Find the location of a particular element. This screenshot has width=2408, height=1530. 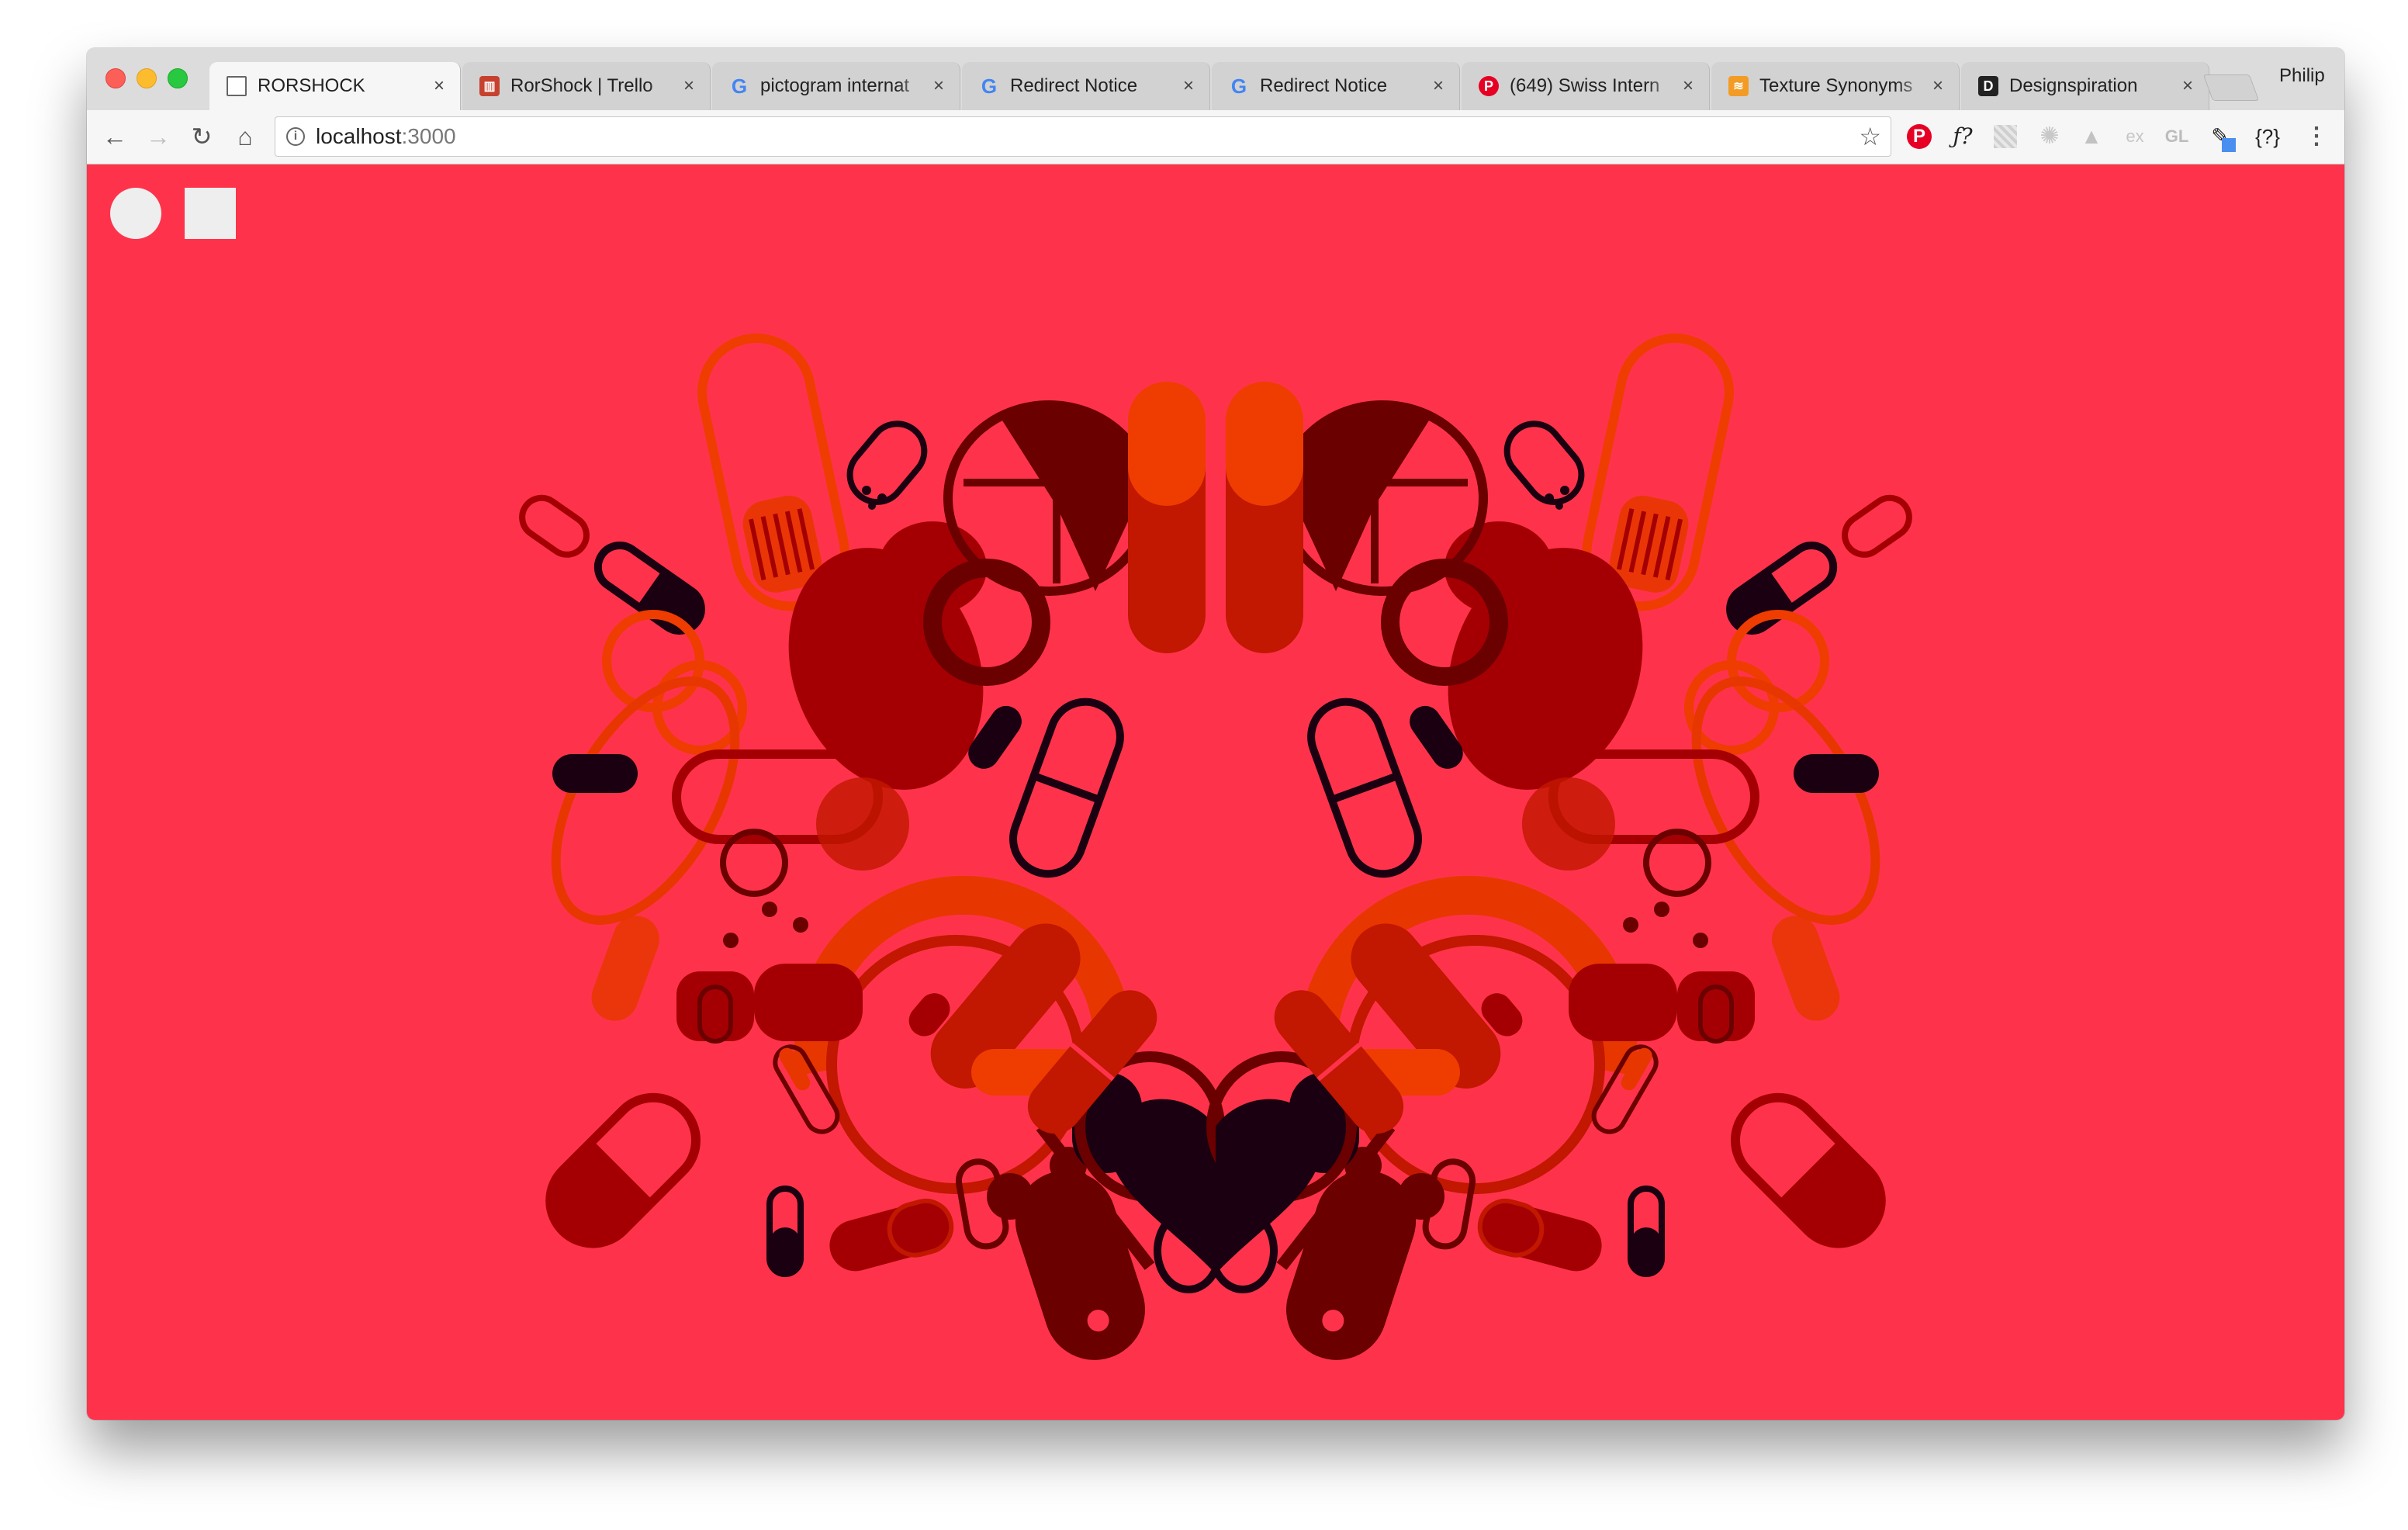

url-port: :3000 is located at coordinates (429, 136).